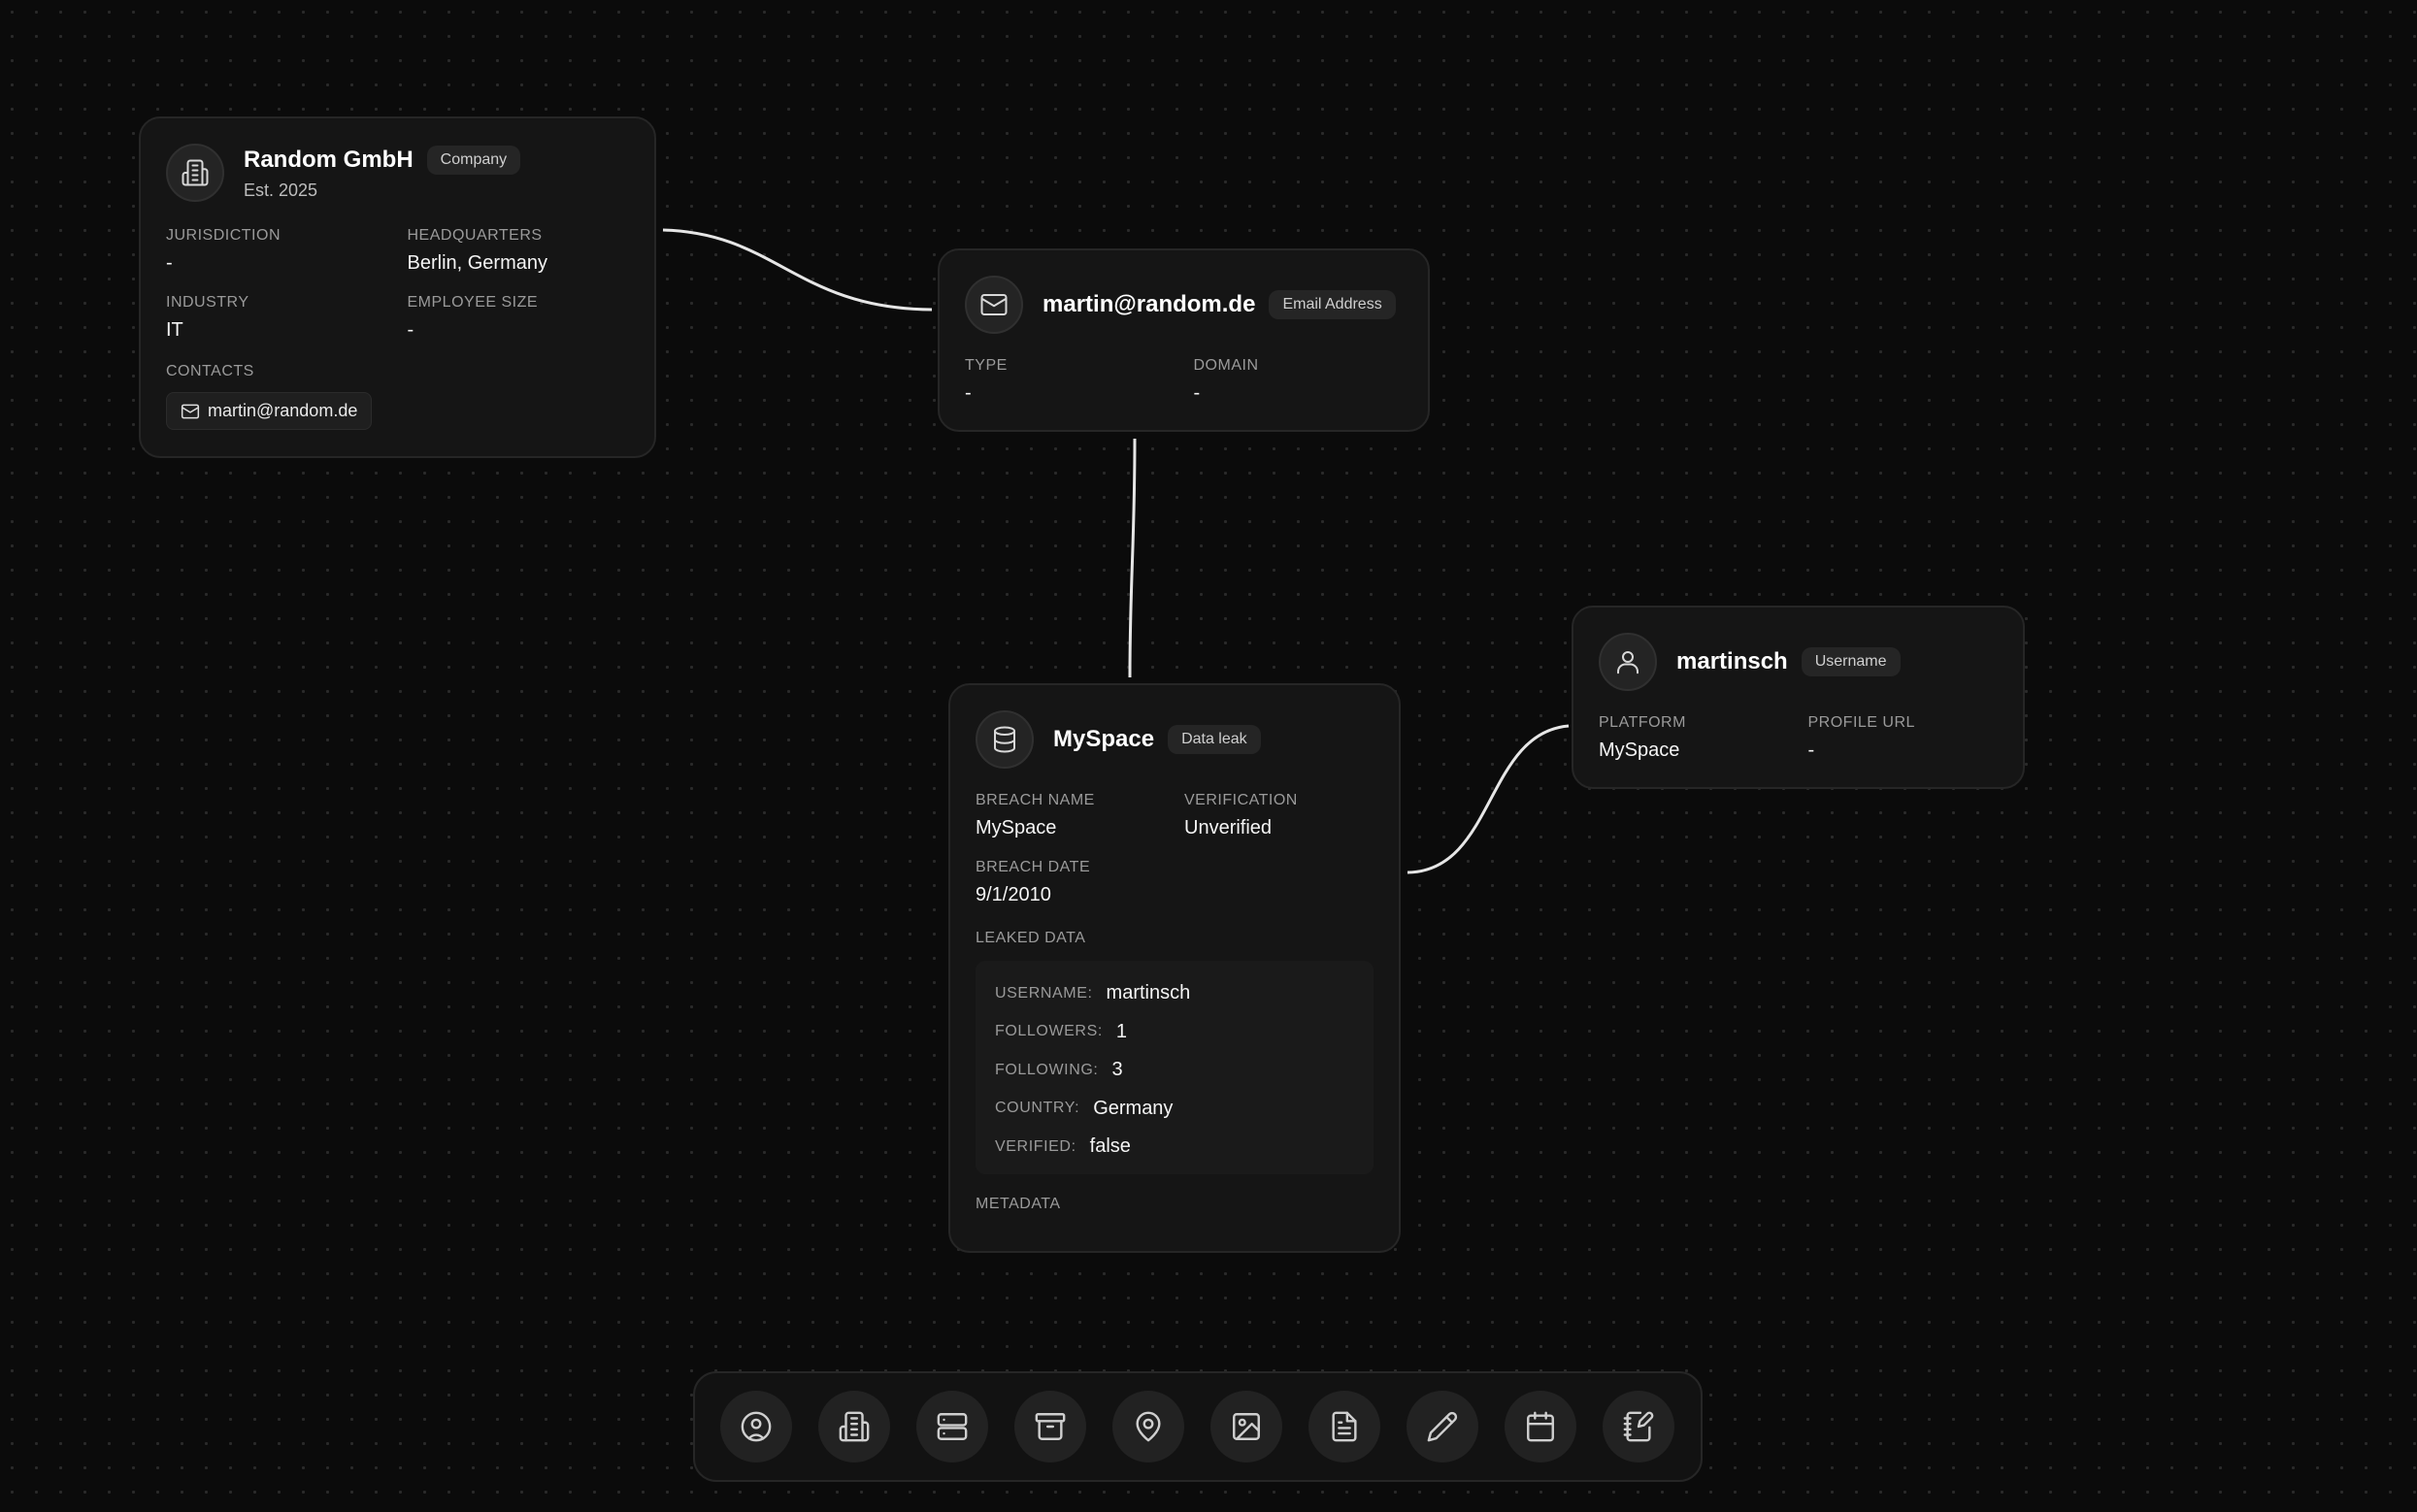 The width and height of the screenshot is (2417, 1512). What do you see at coordinates (281, 190) in the screenshot?
I see `node-subtitle: Est. 2025` at bounding box center [281, 190].